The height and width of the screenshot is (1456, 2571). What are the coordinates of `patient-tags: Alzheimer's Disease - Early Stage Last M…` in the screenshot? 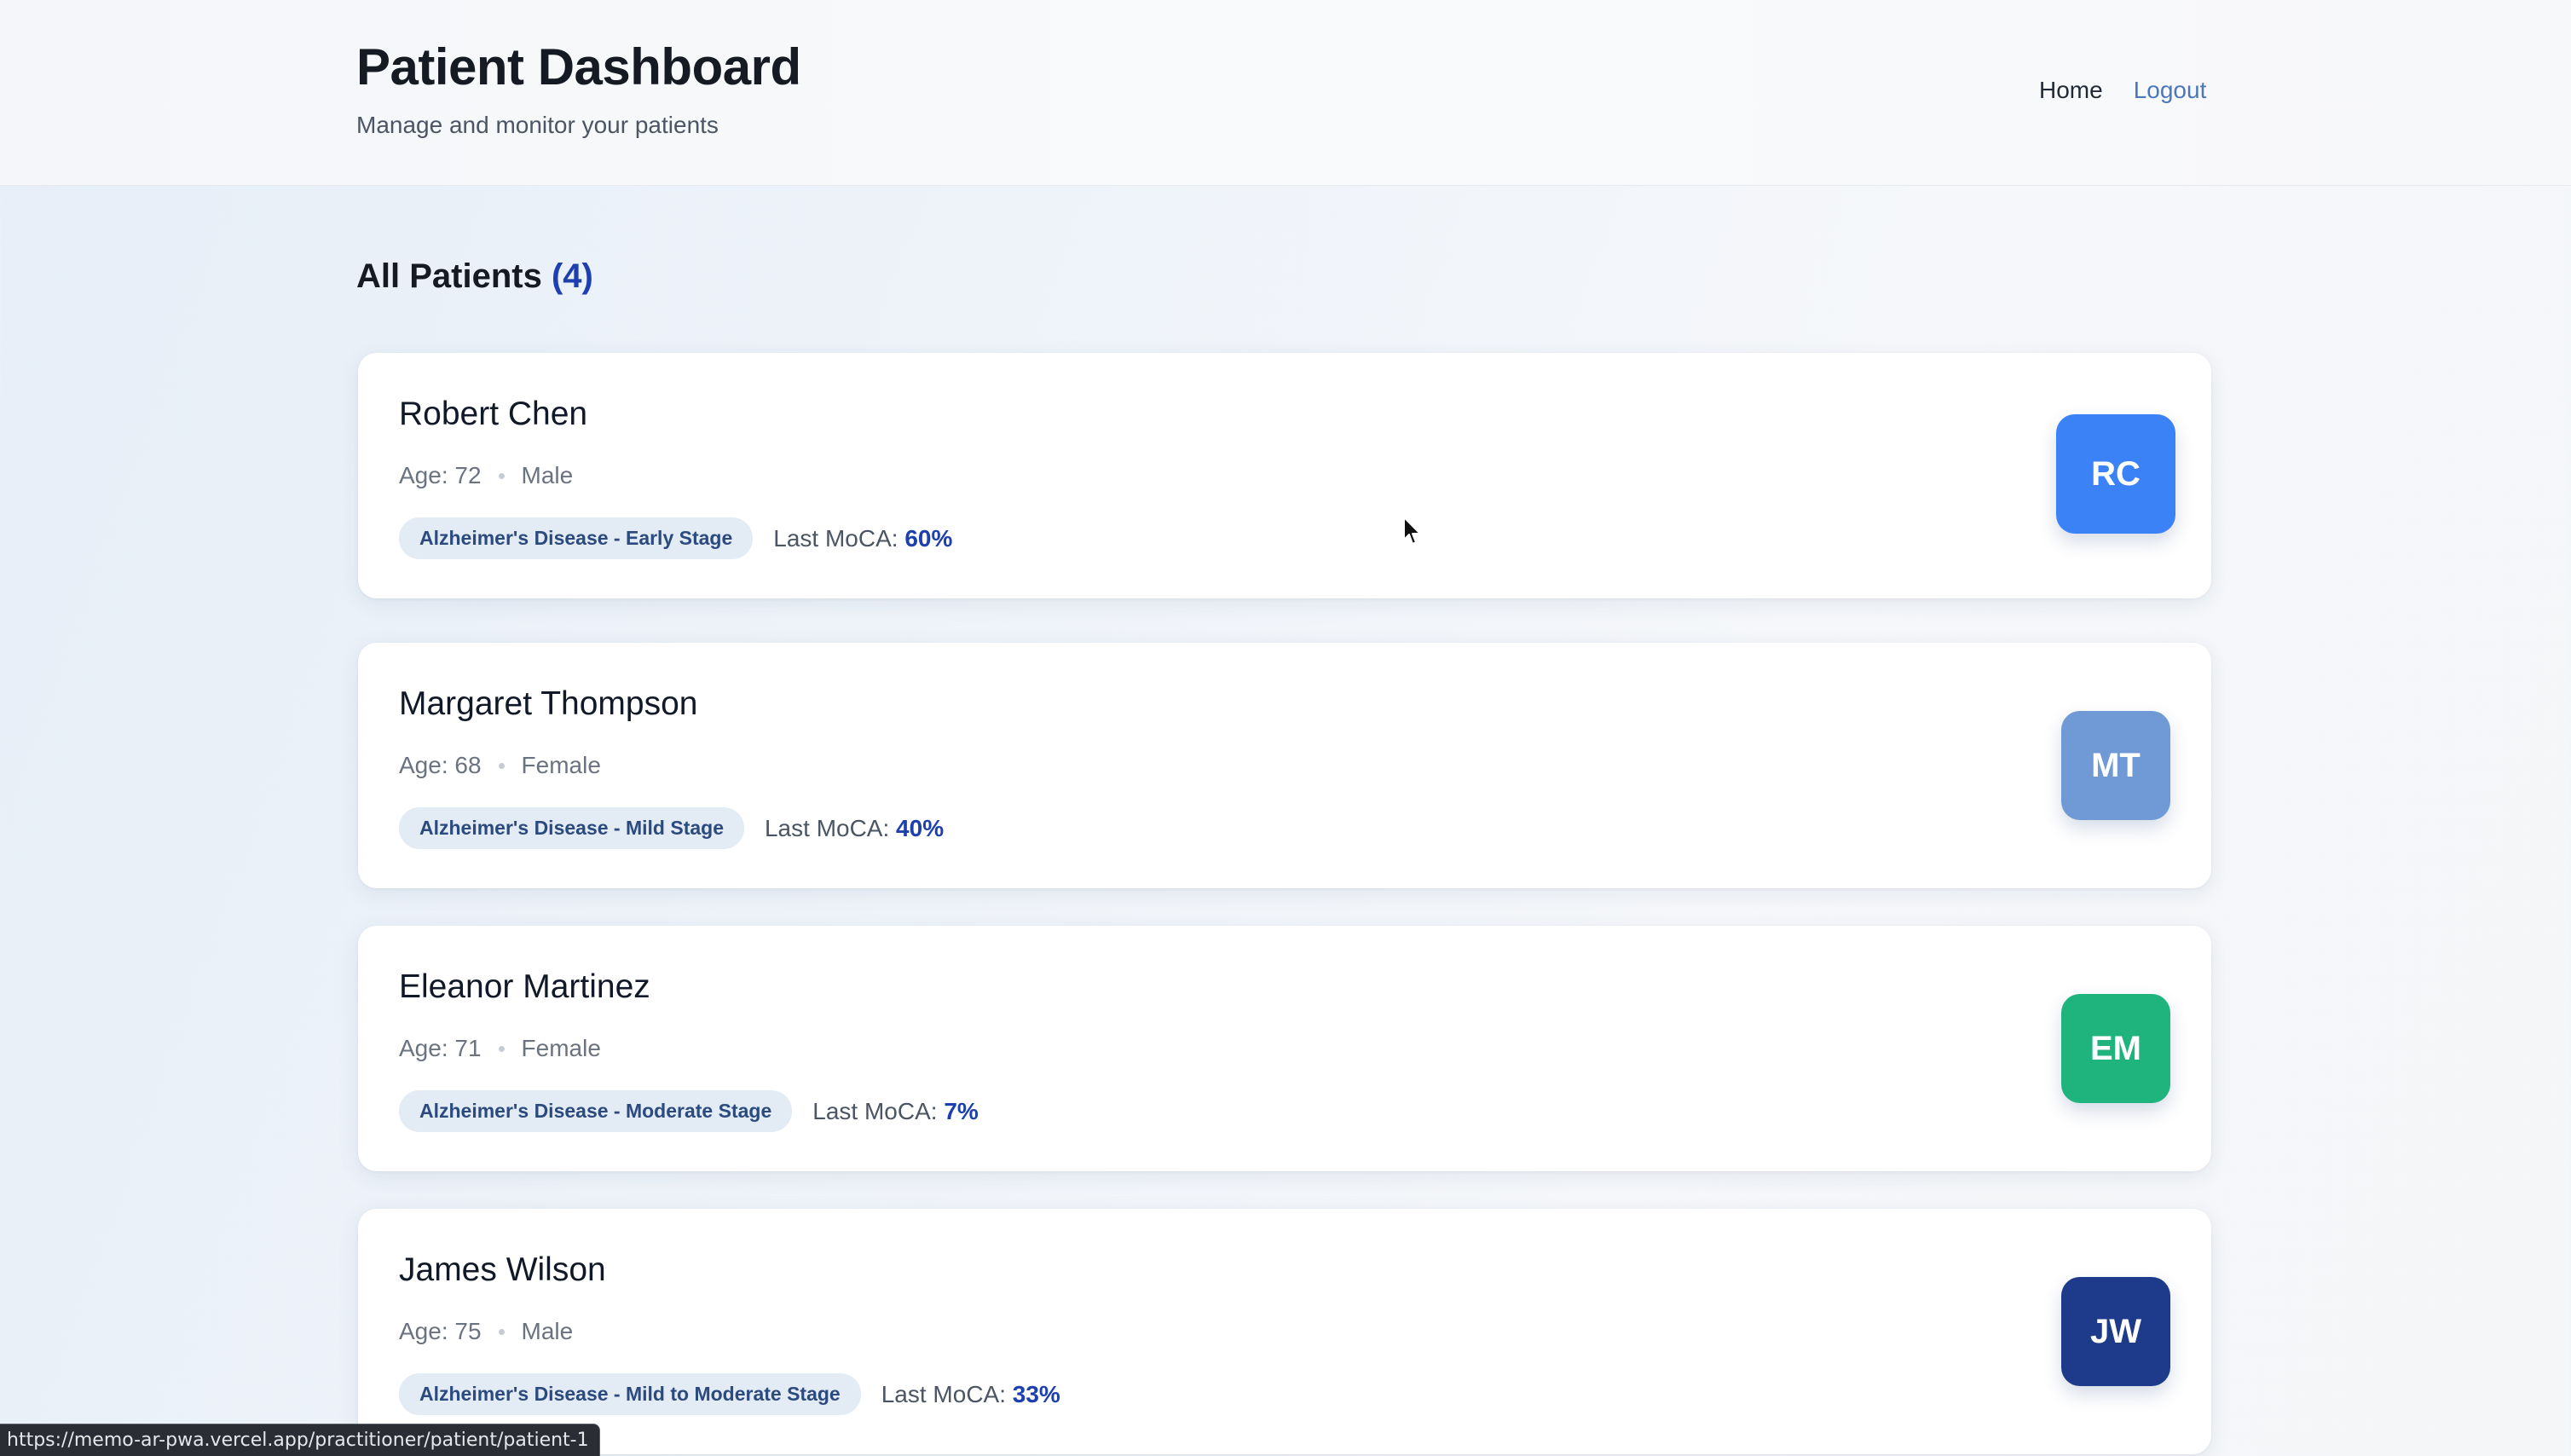 It's located at (675, 538).